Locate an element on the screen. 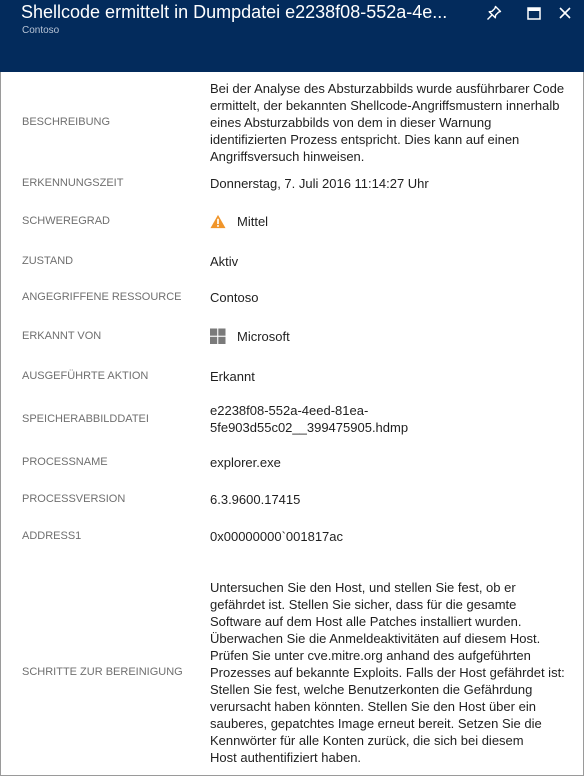 This screenshot has height=776, width=584. detail-label: ADDRESS1 is located at coordinates (52, 536).